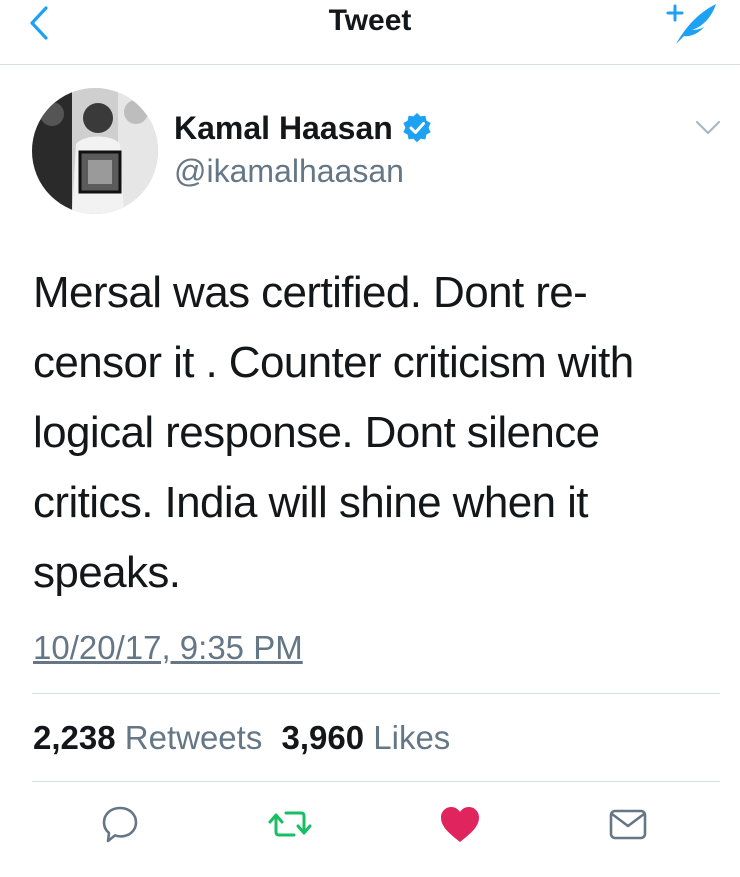 This screenshot has width=740, height=877. I want to click on retweets-count: 2,238, so click(74, 737).